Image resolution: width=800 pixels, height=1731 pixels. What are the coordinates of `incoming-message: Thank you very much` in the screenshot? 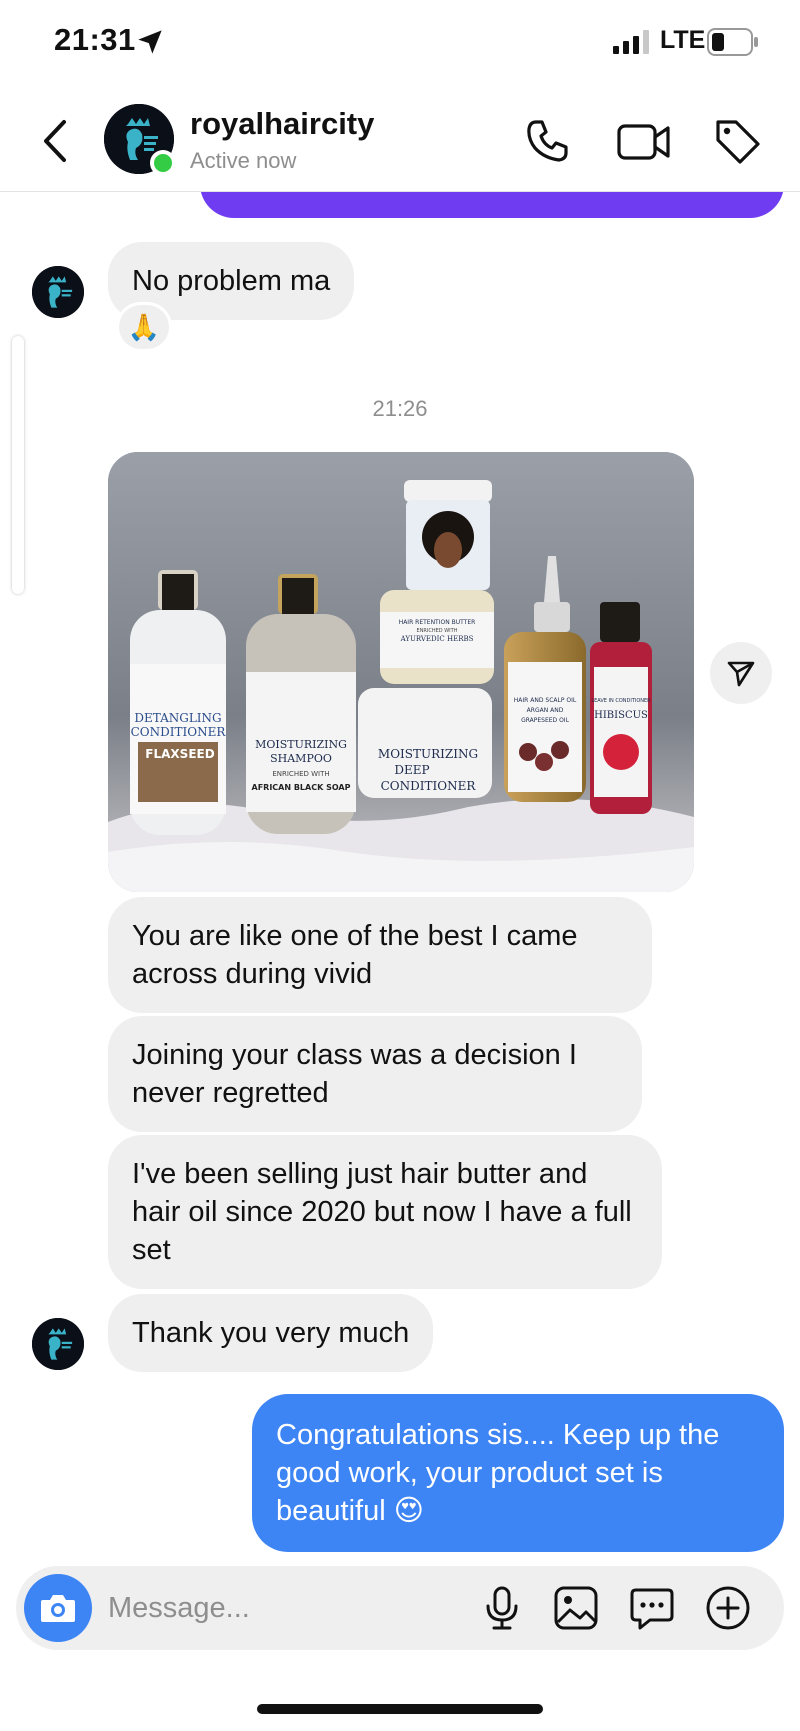 It's located at (271, 1333).